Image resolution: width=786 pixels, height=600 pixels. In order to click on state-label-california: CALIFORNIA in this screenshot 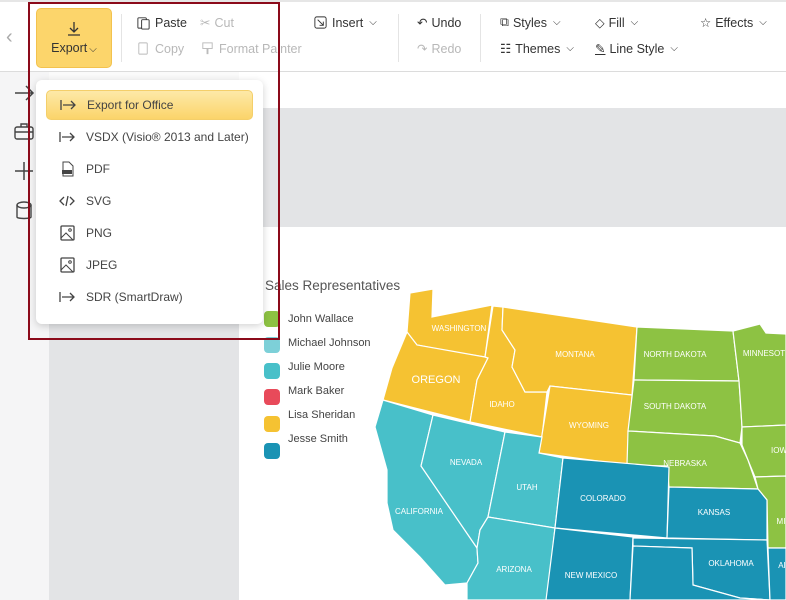, I will do `click(419, 511)`.